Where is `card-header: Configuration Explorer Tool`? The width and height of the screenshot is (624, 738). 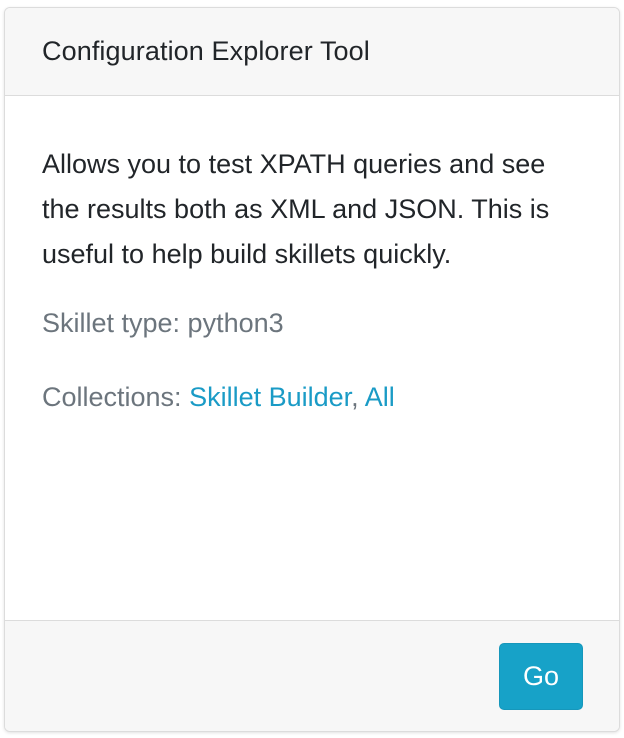
card-header: Configuration Explorer Tool is located at coordinates (312, 52).